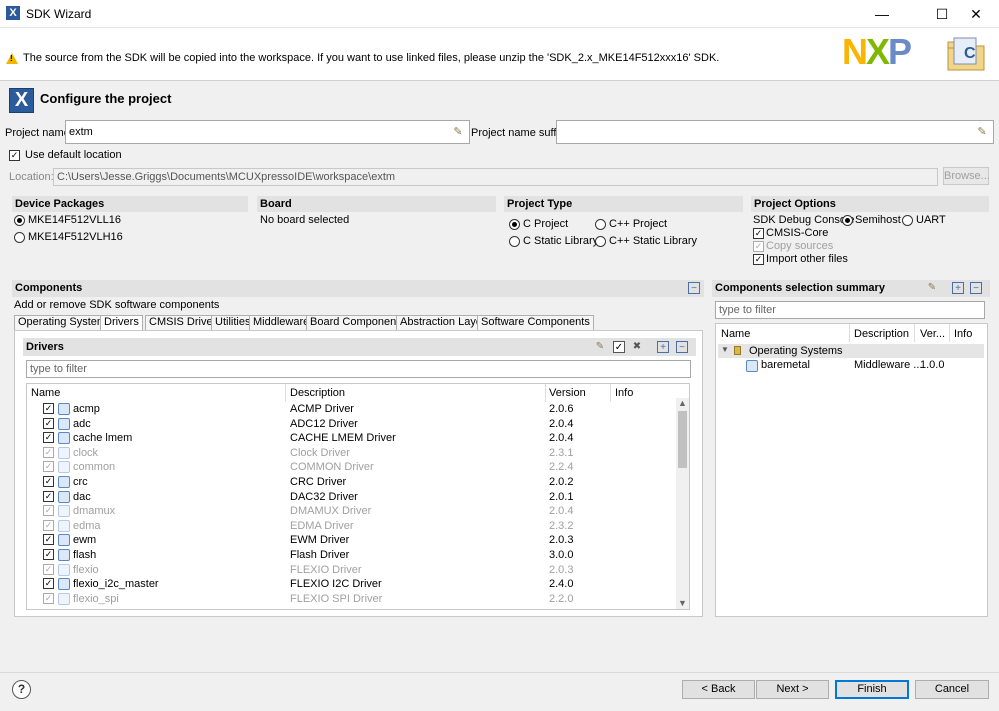 Image resolution: width=999 pixels, height=711 pixels. I want to click on tab-utilities: Utilities, so click(233, 322).